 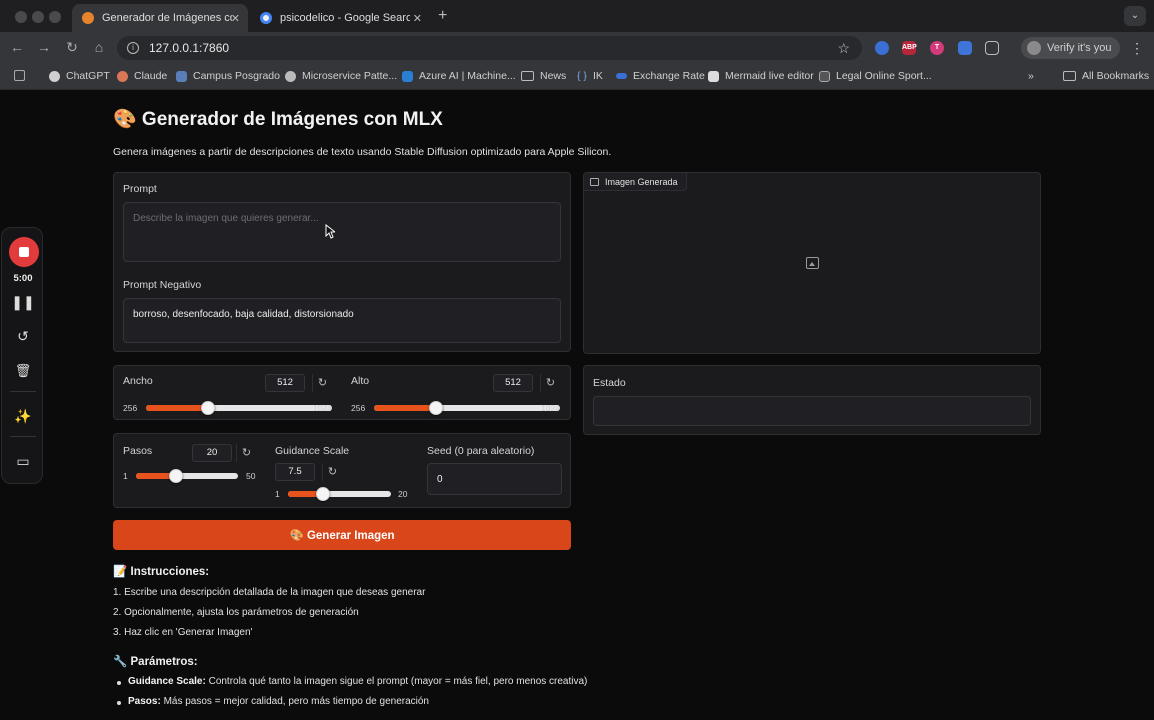 I want to click on claude-icon, so click(x=122, y=76).